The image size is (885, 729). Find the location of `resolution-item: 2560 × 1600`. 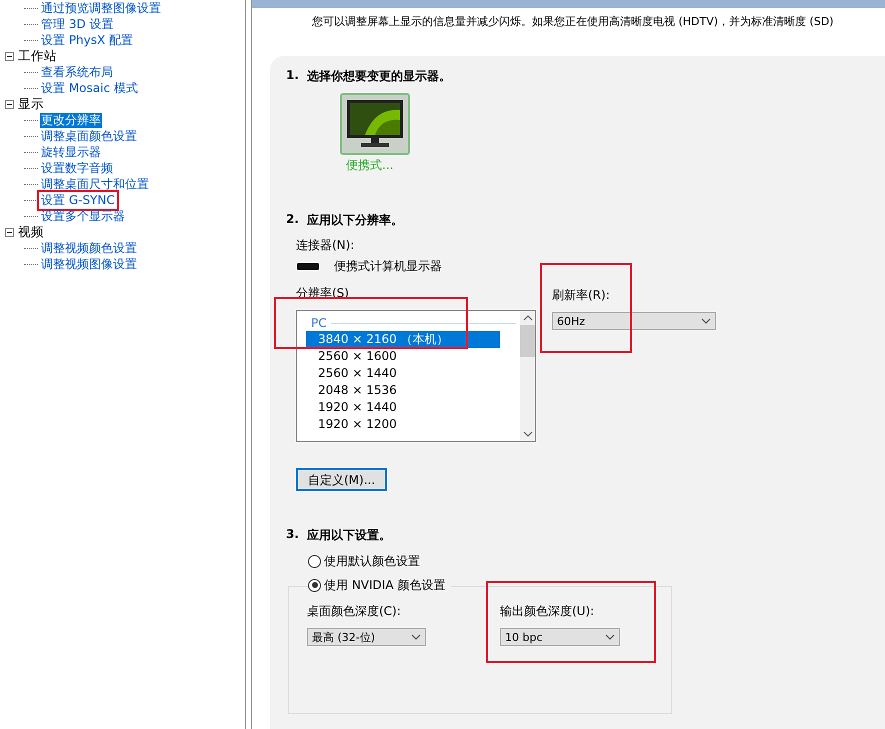

resolution-item: 2560 × 1600 is located at coordinates (403, 356).